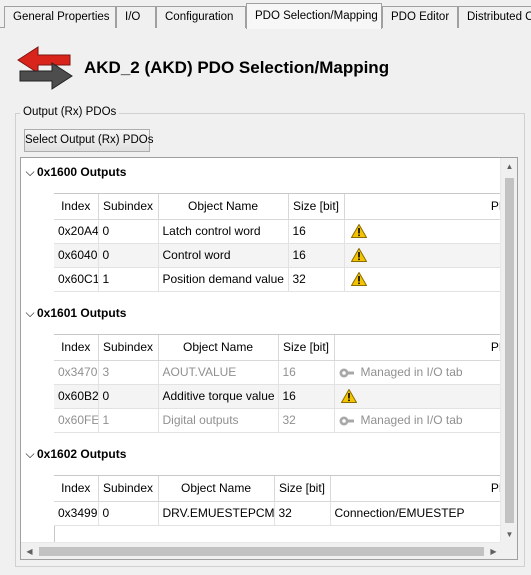 This screenshot has height=575, width=531. I want to click on group-label: Output (Rx) PDOs, so click(70, 112).